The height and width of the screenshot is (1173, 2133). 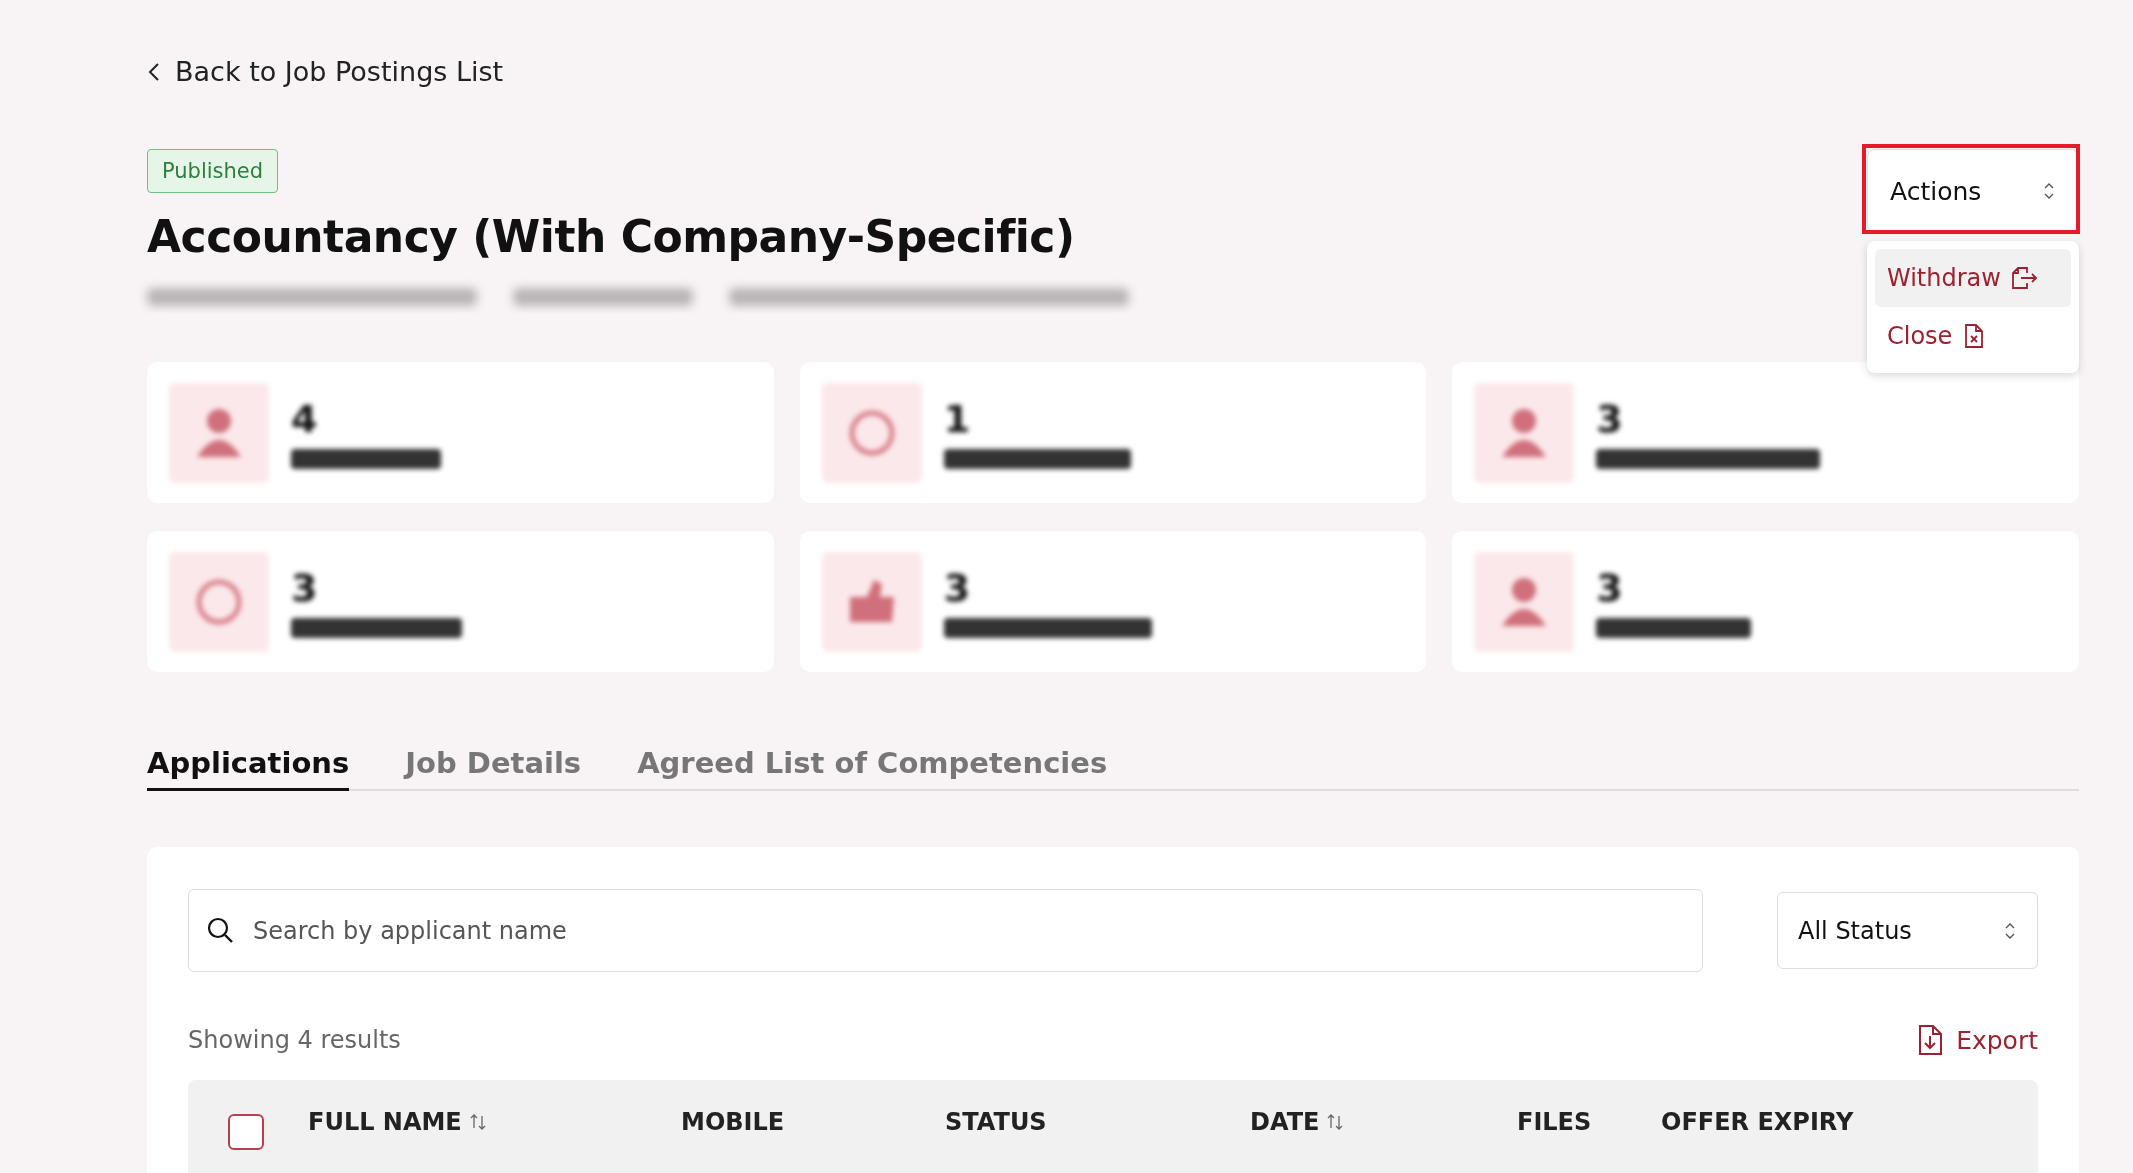 I want to click on tab: Applications, so click(x=248, y=768).